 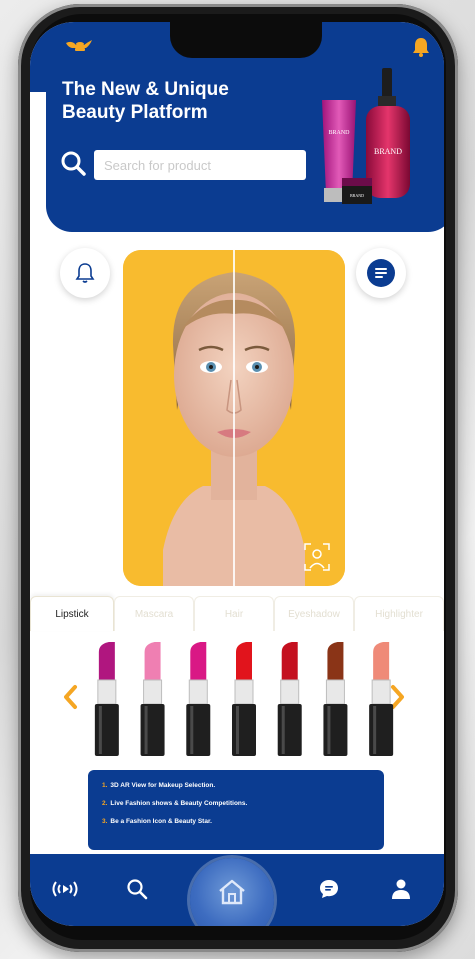 I want to click on hero-title-line2: Beauty Platform, so click(x=135, y=112).